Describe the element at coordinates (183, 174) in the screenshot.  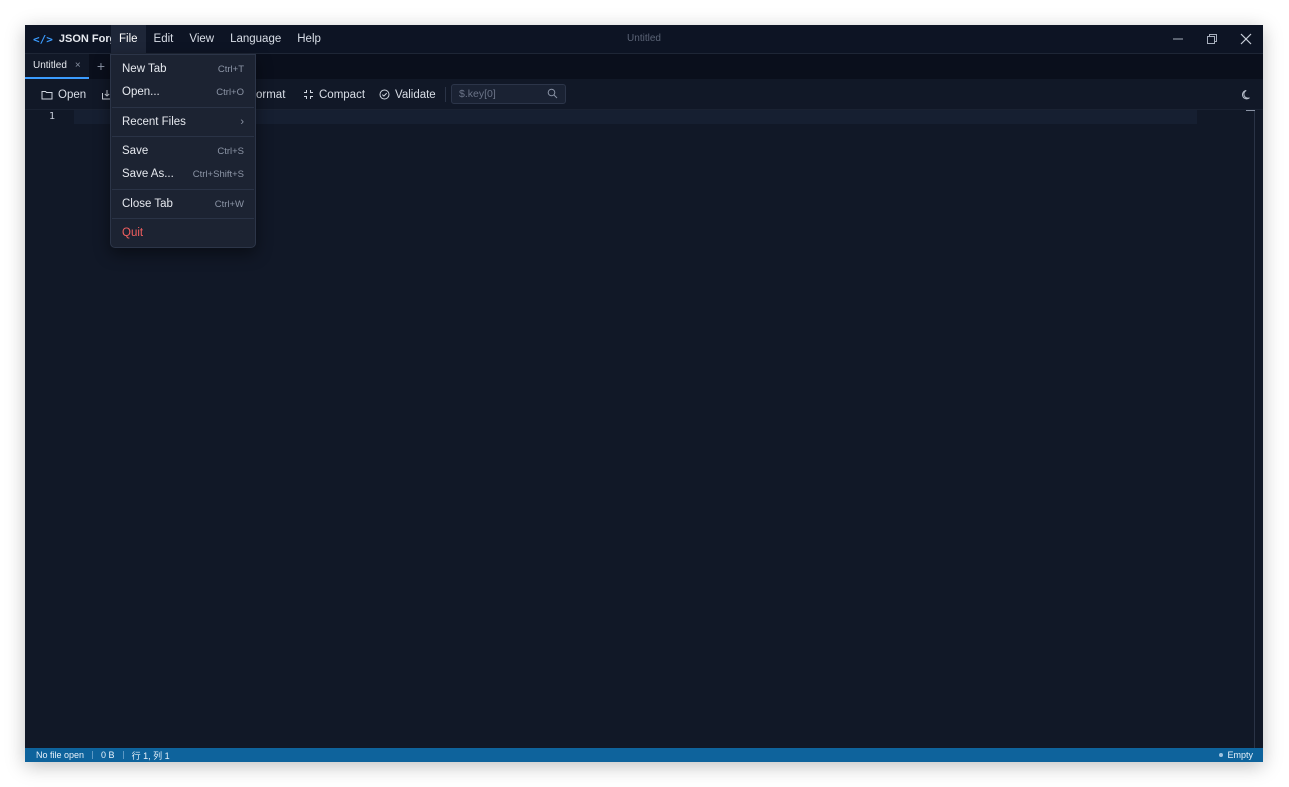
I see `menu-item-save-as: Save As... Ctrl+Shift+S` at that location.